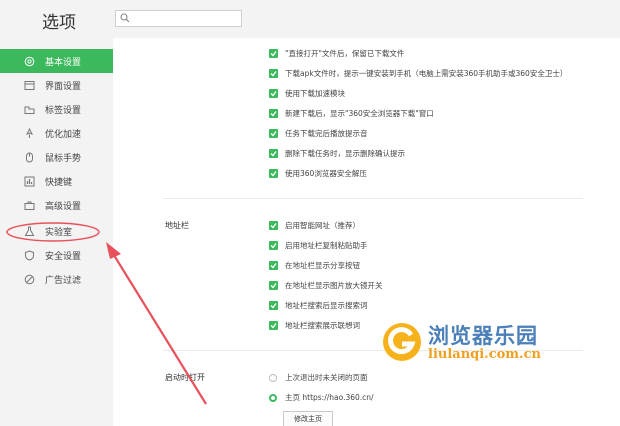 Image resolution: width=620 pixels, height=426 pixels. Describe the element at coordinates (359, 113) in the screenshot. I see `option-label: 新建下载后，显示"360安全浏览器下载"窗口` at that location.